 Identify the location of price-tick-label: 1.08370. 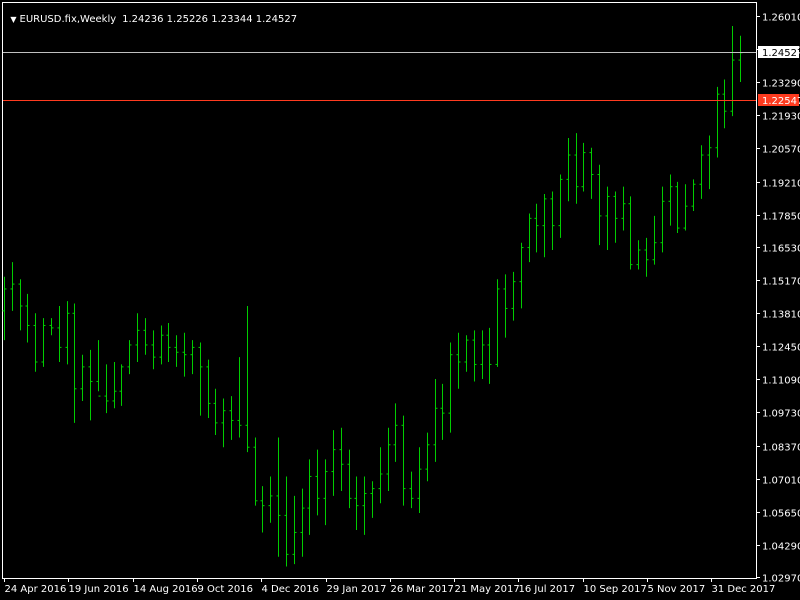
(781, 448).